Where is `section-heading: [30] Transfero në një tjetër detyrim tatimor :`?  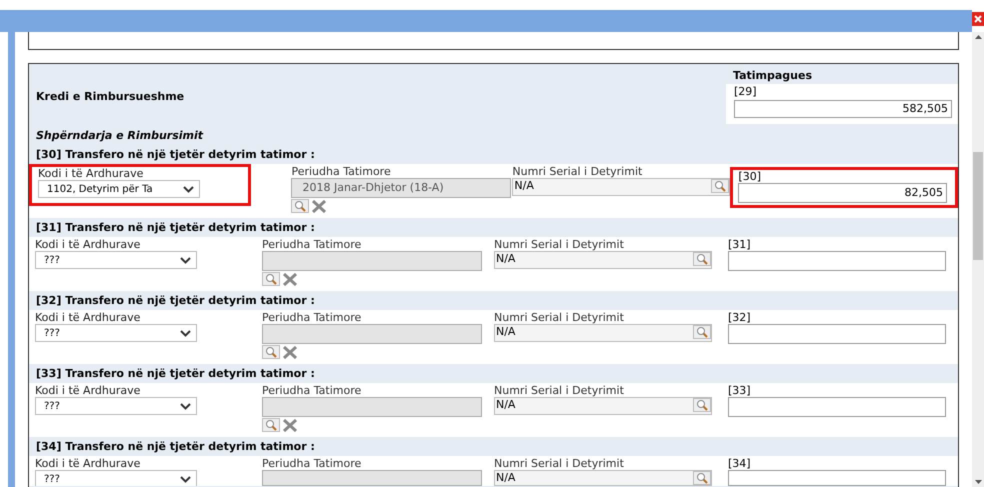
section-heading: [30] Transfero në një tjetër detyrim tatimor : is located at coordinates (175, 155).